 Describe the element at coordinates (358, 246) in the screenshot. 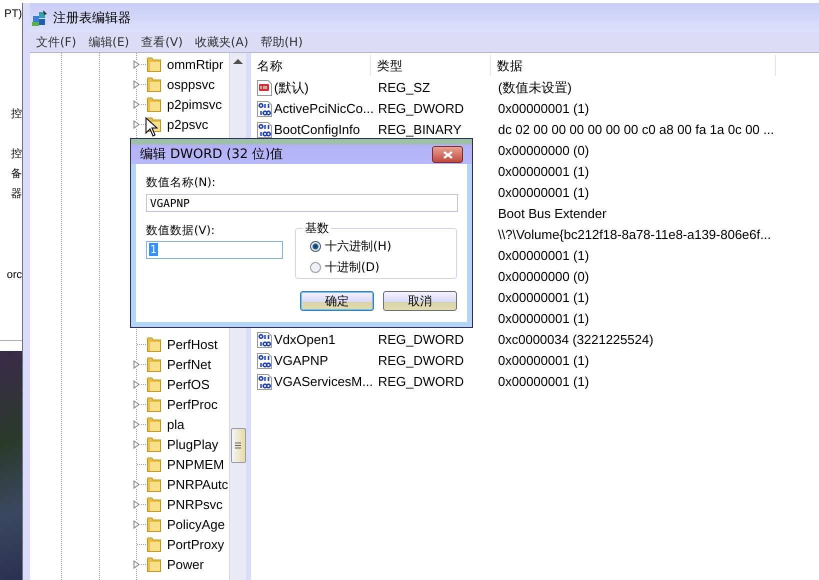

I see `radio-label: 十六进制(H)` at that location.